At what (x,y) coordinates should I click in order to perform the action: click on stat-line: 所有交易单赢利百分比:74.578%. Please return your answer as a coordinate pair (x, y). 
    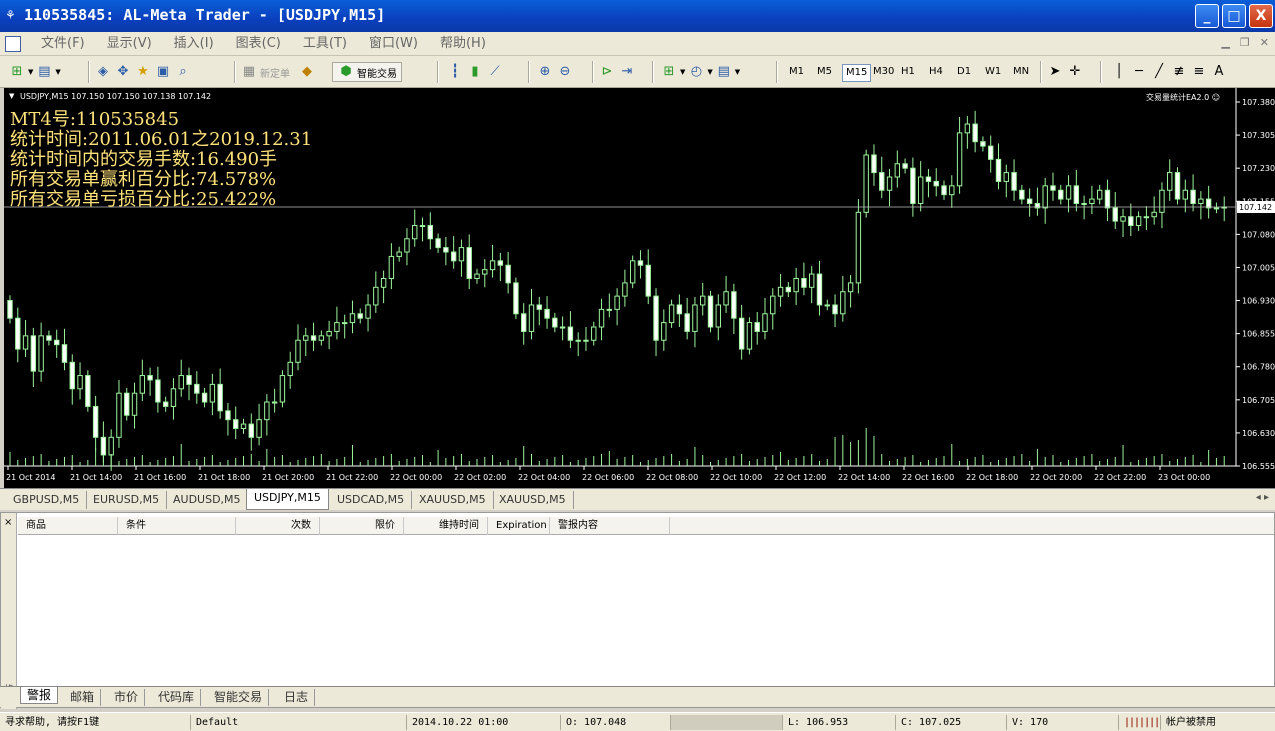
    Looking at the image, I should click on (143, 179).